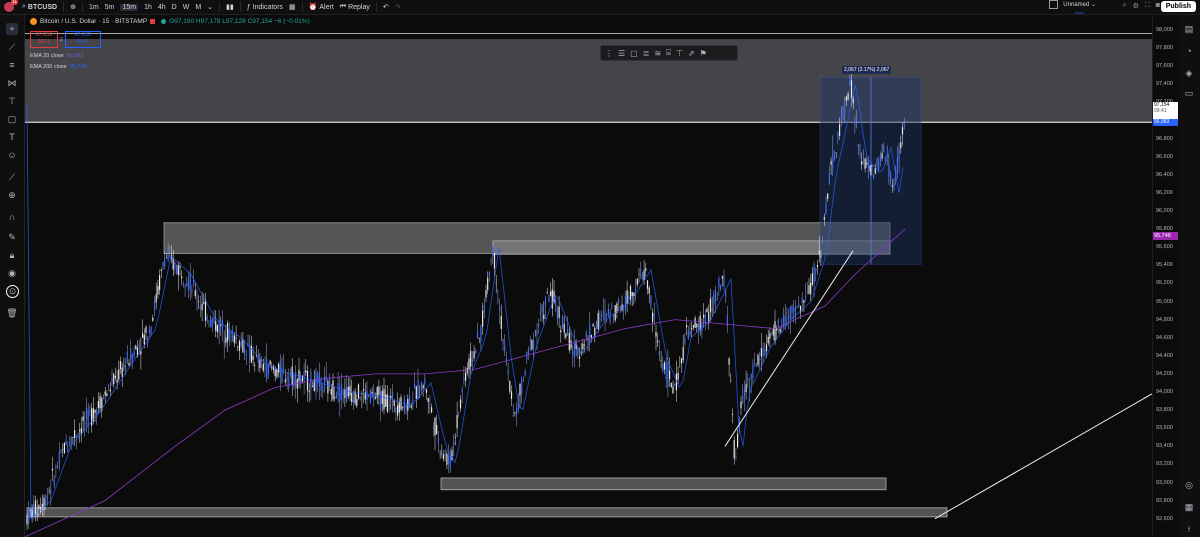 Image resolution: width=1200 pixels, height=537 pixels. What do you see at coordinates (42, 7) in the screenshot?
I see `symbol-search-button: BTCUSD` at bounding box center [42, 7].